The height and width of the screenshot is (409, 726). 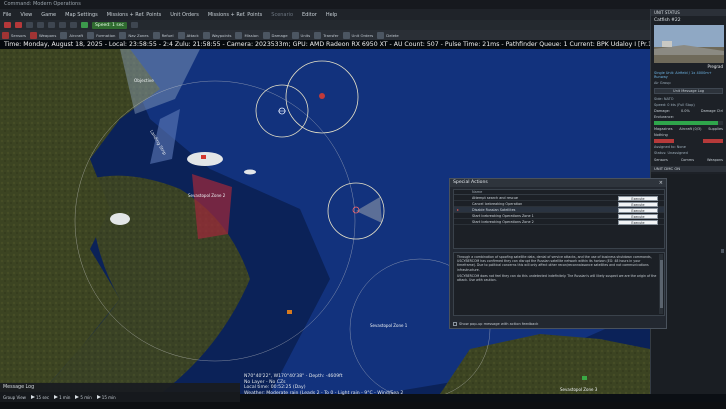 I want to click on group-view-label: Group View, so click(x=14, y=397).